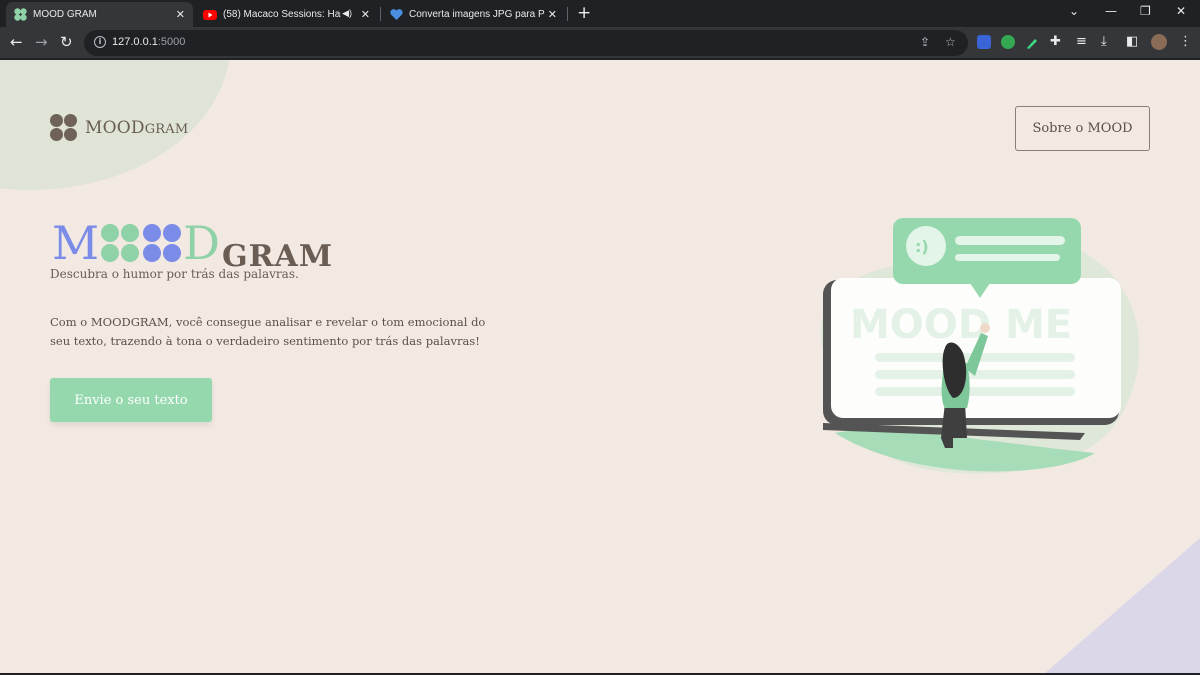 The image size is (1200, 675). I want to click on purple-flower-icon, so click(162, 243).